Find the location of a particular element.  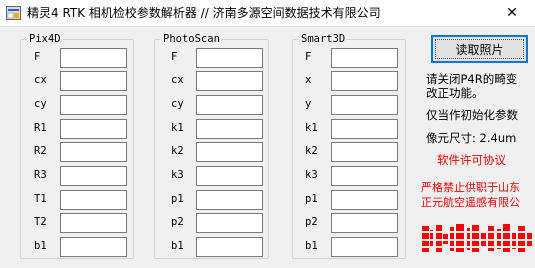

label-pix4d-6: T1 is located at coordinates (40, 199).